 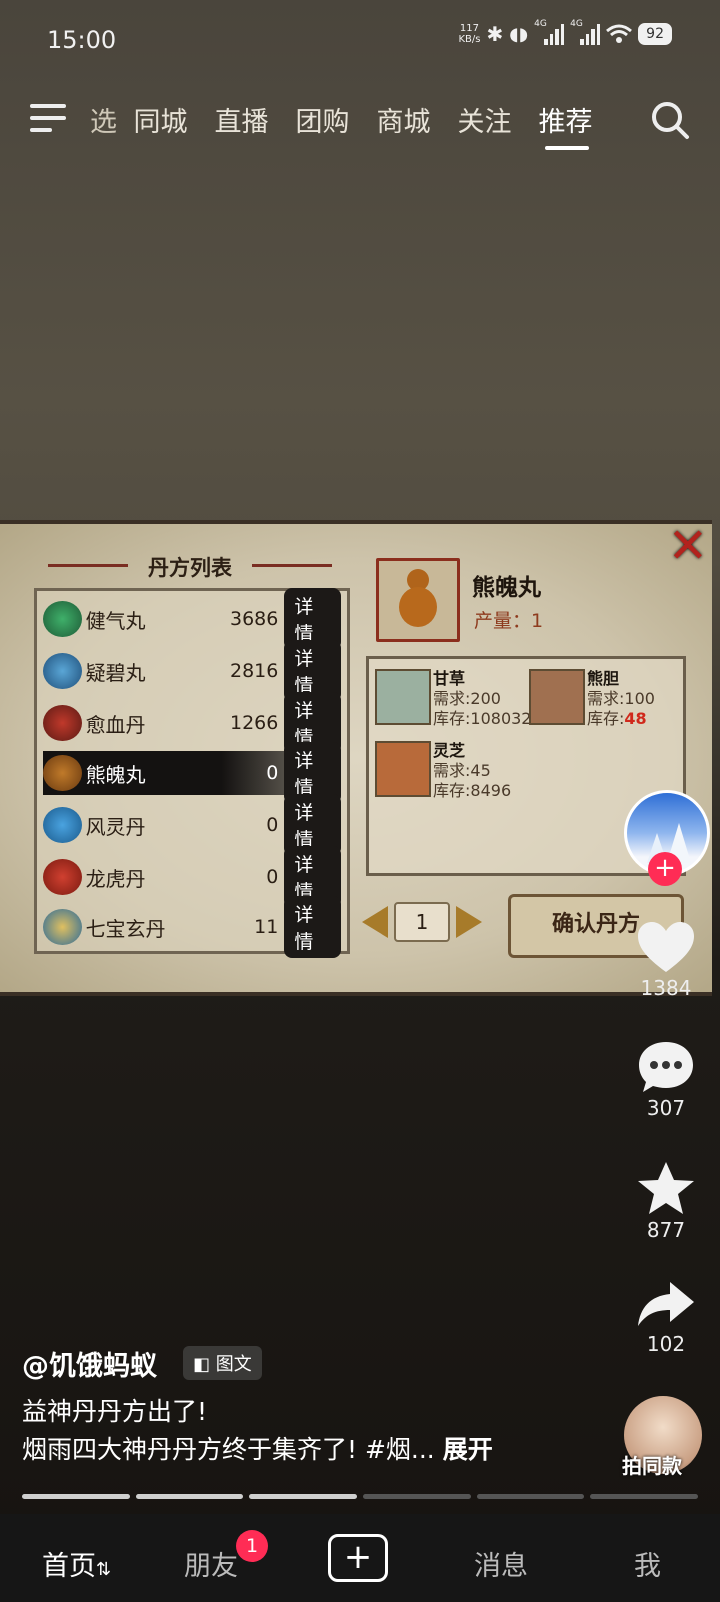 I want to click on tab-featured: 选, so click(x=105, y=125).